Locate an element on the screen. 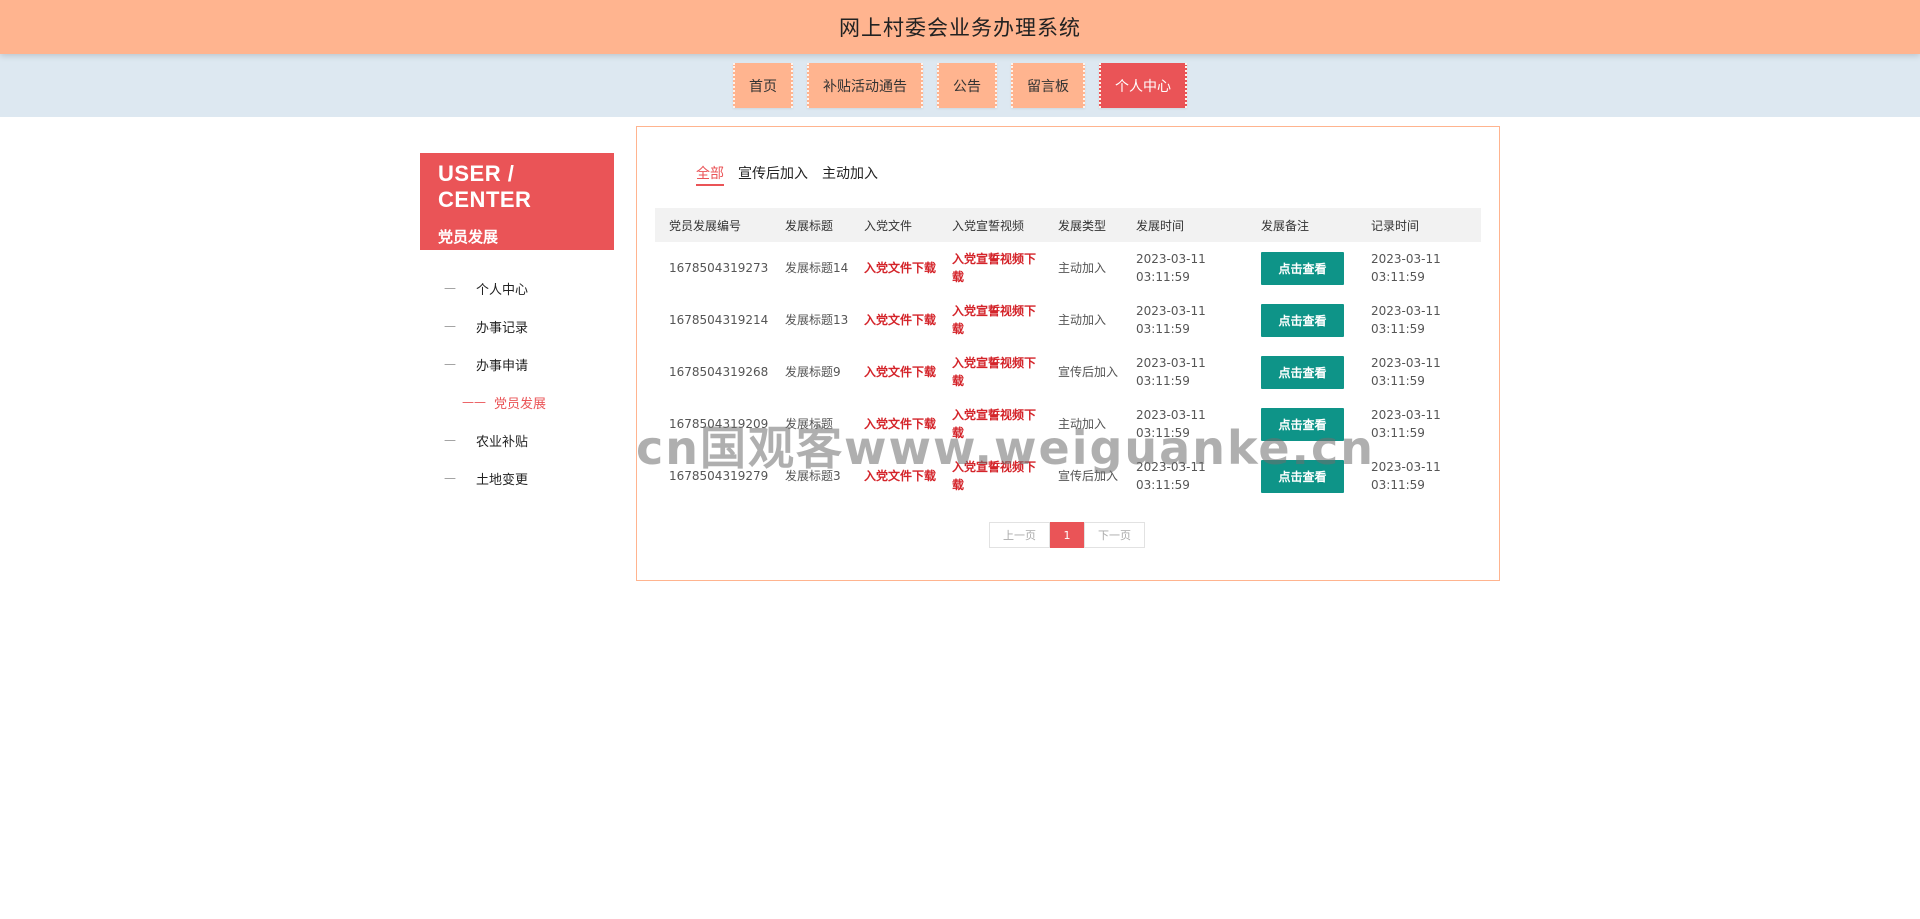  sidebar-title: USER / CENTER is located at coordinates (485, 186).